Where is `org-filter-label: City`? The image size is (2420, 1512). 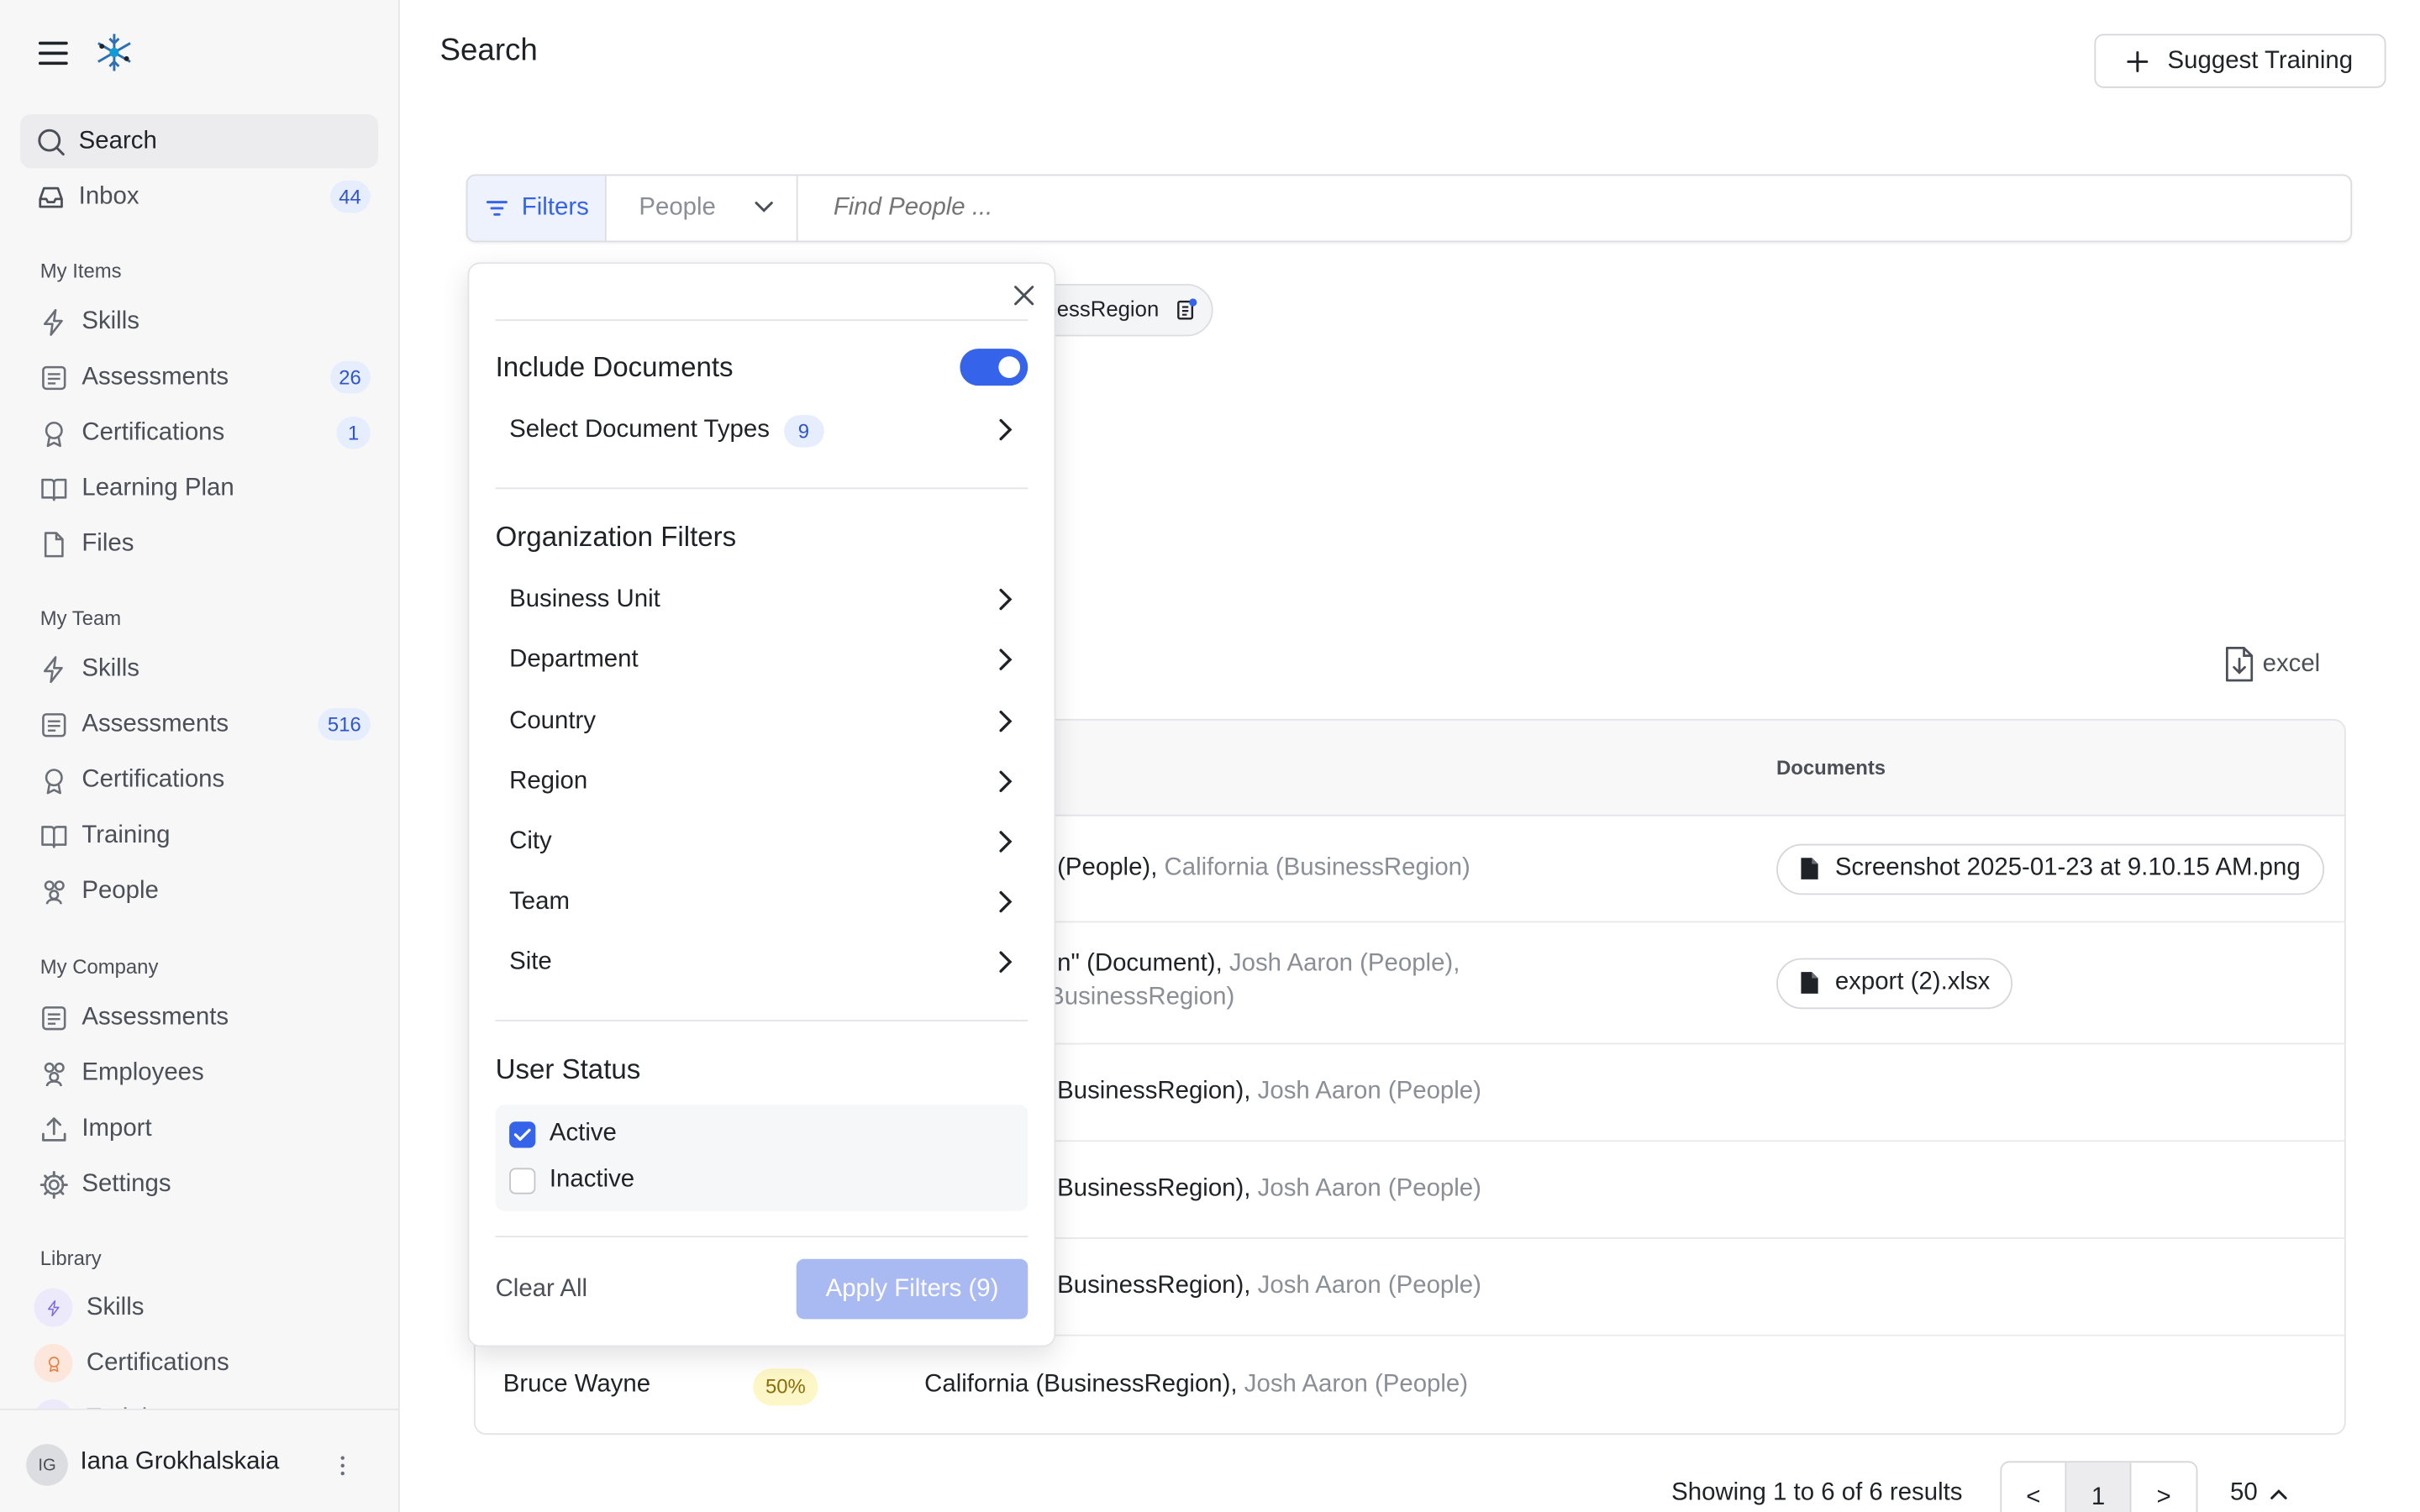
org-filter-label: City is located at coordinates (530, 841).